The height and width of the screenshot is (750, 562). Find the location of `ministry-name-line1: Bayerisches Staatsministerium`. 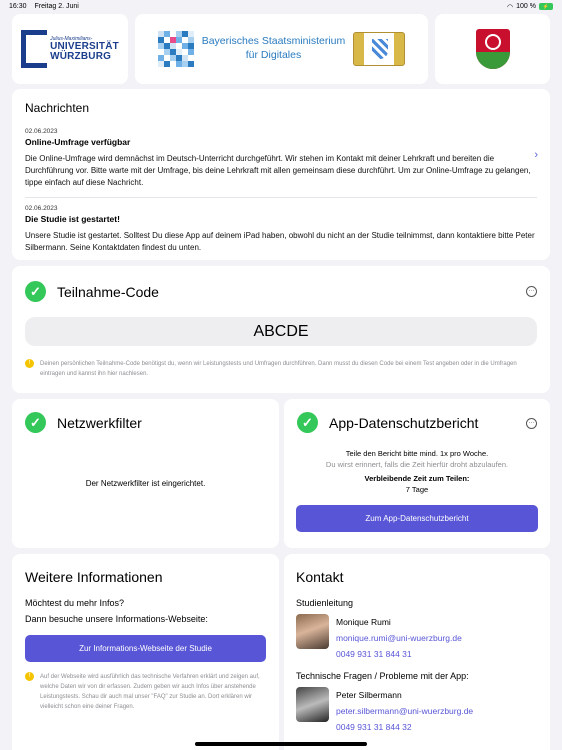

ministry-name-line1: Bayerisches Staatsministerium is located at coordinates (273, 41).